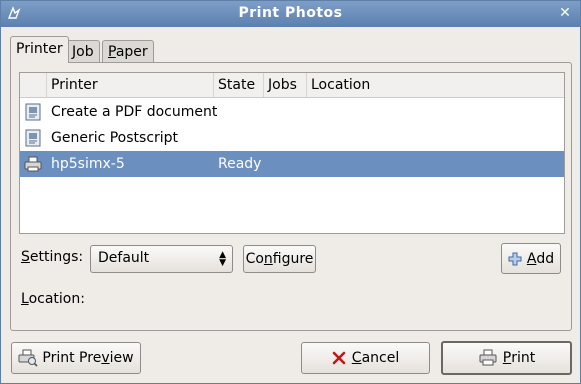 This screenshot has height=384, width=581. Describe the element at coordinates (33, 85) in the screenshot. I see `column-icon` at that location.